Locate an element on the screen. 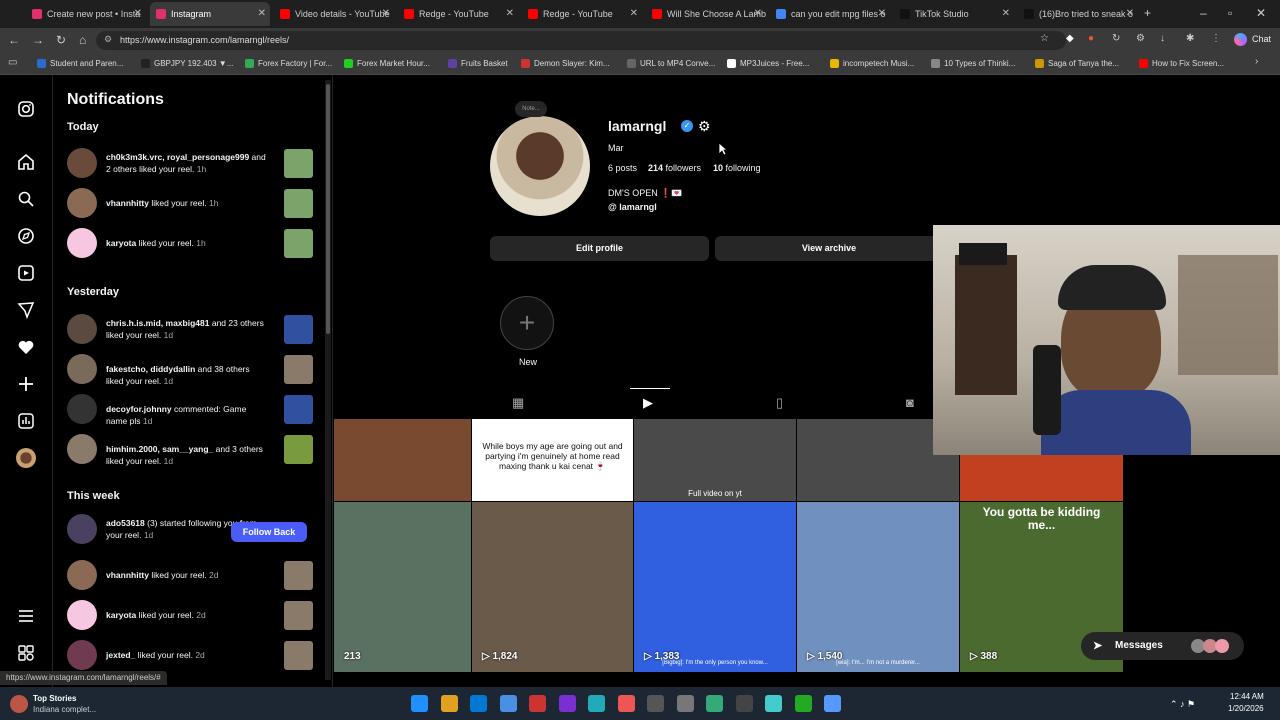  settings-gear-icon: ⚙ is located at coordinates (704, 126).